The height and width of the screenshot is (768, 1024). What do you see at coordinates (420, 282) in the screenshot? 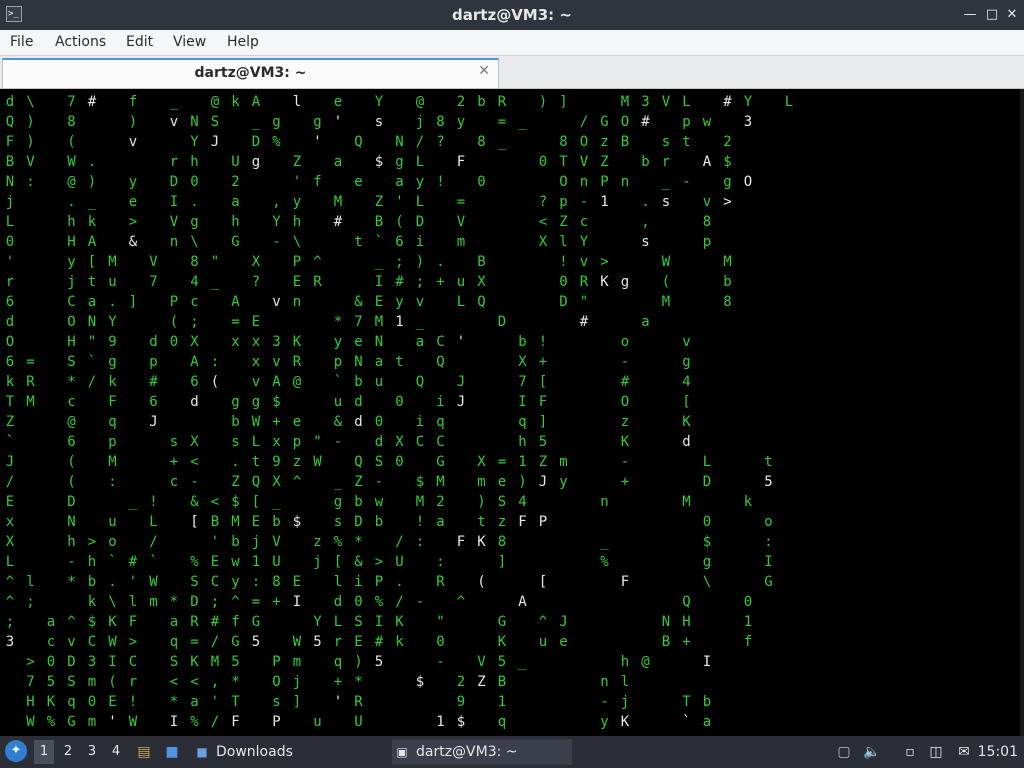
I see `matrix-glyph: ;` at bounding box center [420, 282].